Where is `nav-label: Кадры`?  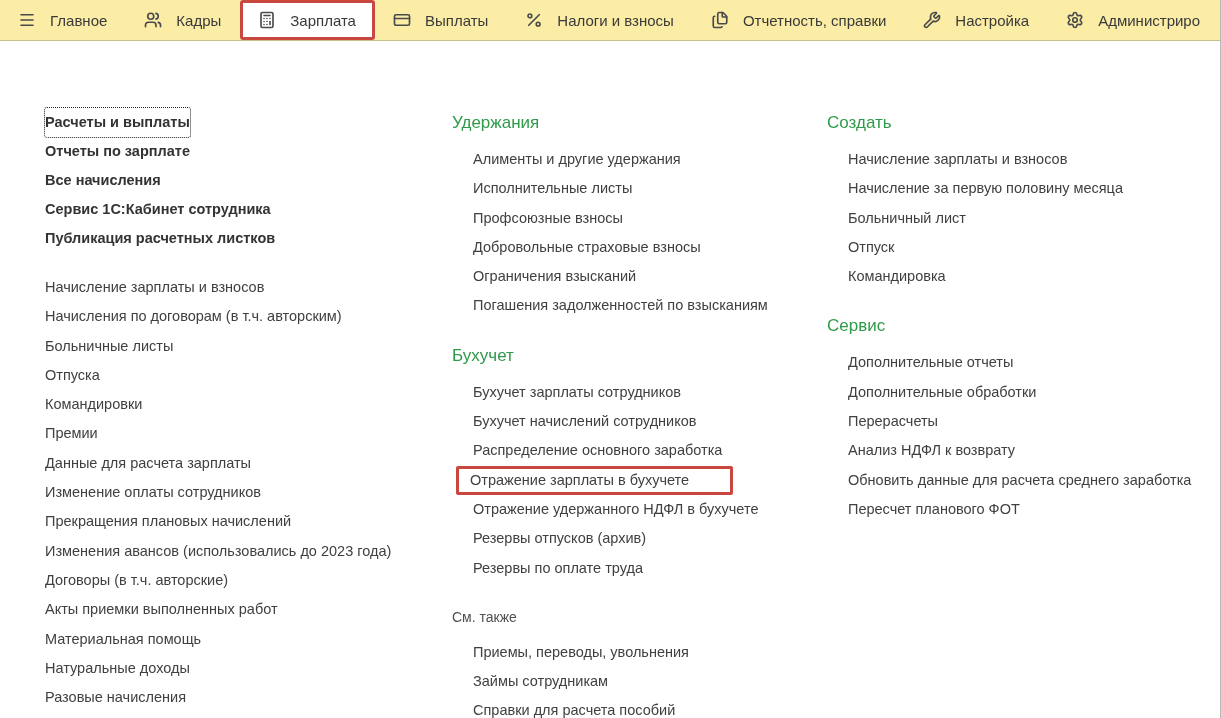 nav-label: Кадры is located at coordinates (199, 20).